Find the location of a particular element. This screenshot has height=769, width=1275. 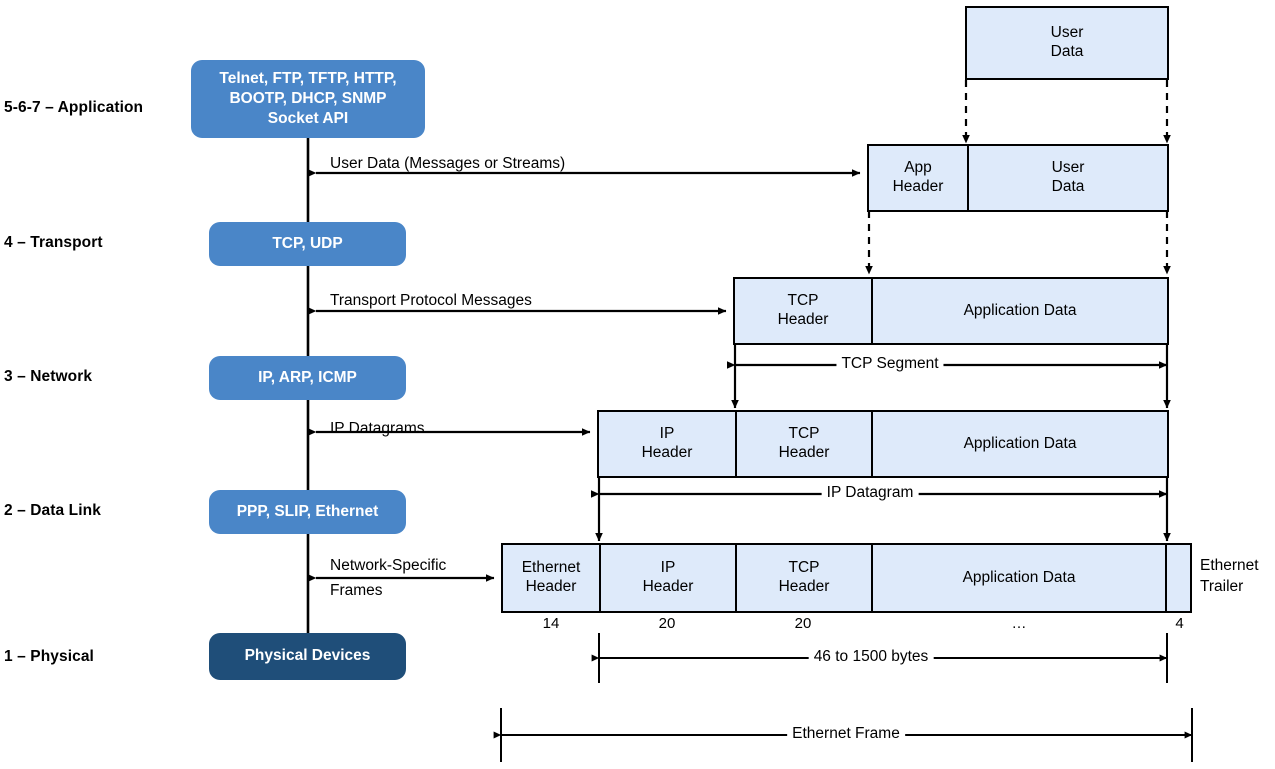

protocol-line: PPP, SLIP, Ethernet is located at coordinates (307, 511).